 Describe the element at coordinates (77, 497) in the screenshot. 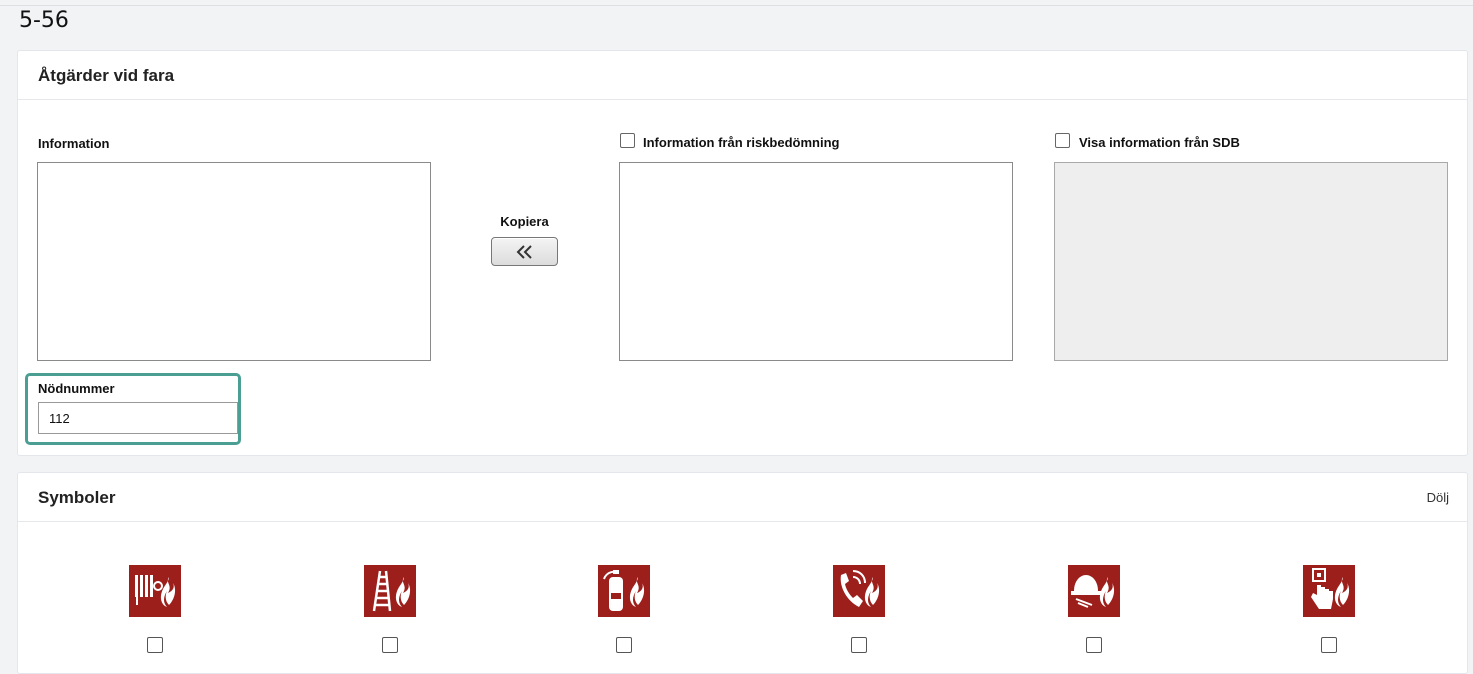

I see `symbols-card-title: Symboler` at that location.